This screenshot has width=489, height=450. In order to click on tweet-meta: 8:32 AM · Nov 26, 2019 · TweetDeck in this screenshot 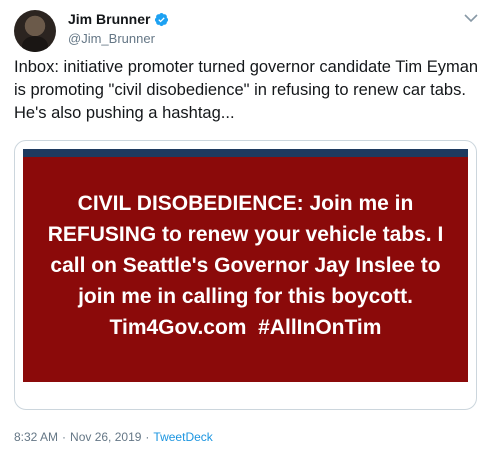, I will do `click(113, 437)`.